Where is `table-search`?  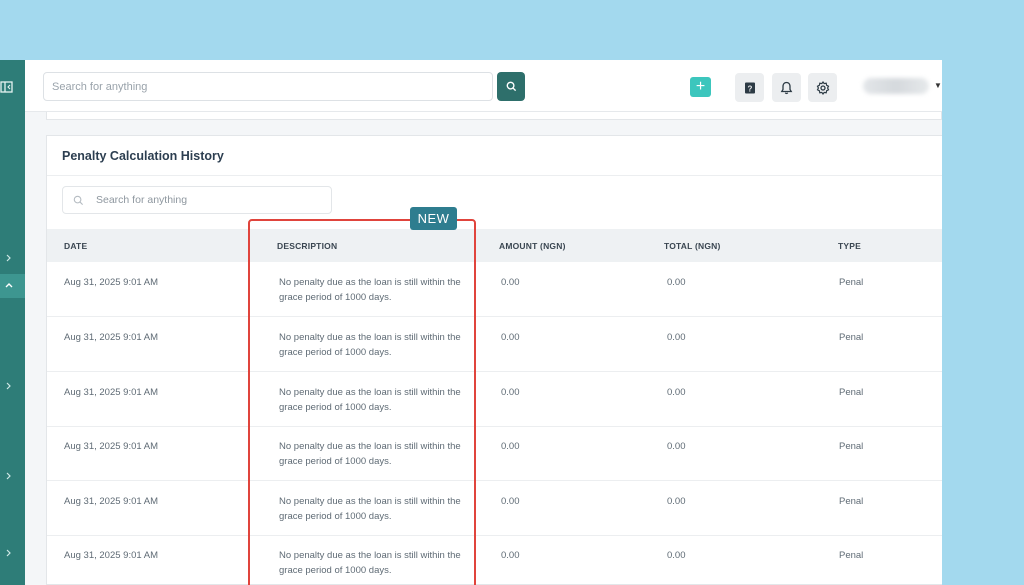 table-search is located at coordinates (197, 200).